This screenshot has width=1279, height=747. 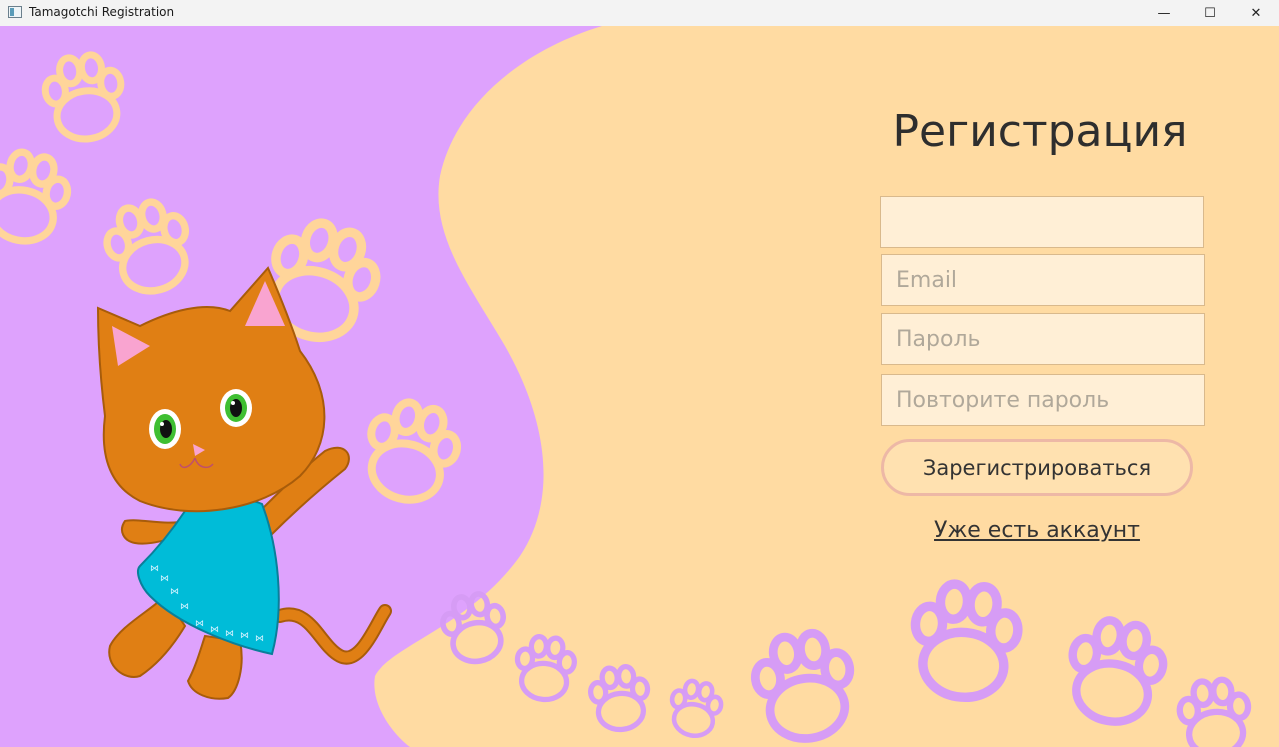 What do you see at coordinates (1256, 13) in the screenshot?
I see `close-icon: ✕` at bounding box center [1256, 13].